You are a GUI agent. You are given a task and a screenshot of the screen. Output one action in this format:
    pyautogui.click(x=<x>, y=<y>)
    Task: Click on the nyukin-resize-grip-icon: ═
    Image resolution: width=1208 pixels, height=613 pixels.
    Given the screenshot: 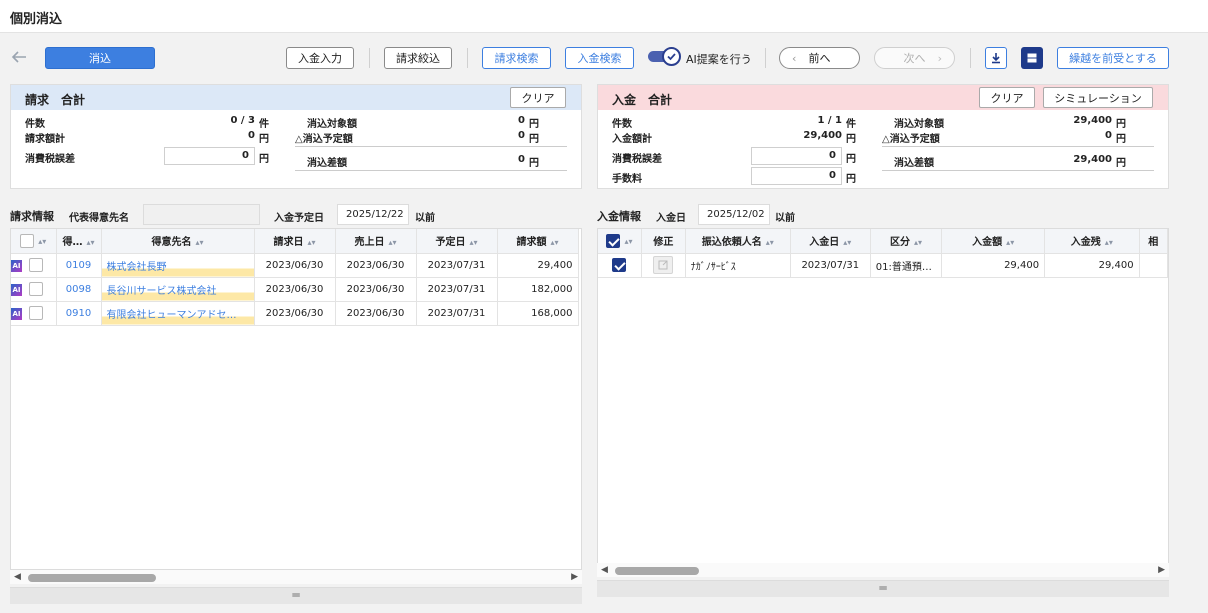 What is the action you would take?
    pyautogui.click(x=883, y=588)
    